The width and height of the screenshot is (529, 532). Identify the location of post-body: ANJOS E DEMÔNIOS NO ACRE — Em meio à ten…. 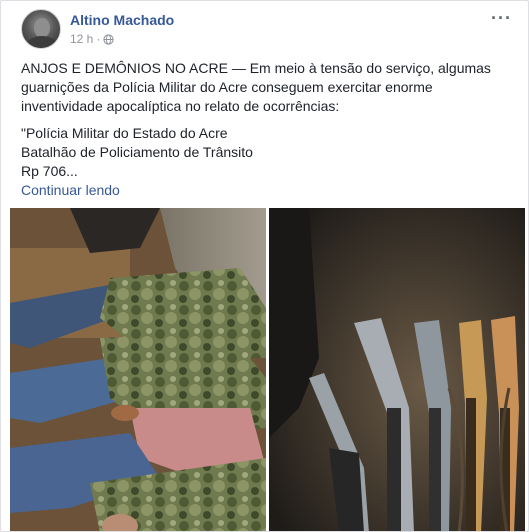
(256, 87).